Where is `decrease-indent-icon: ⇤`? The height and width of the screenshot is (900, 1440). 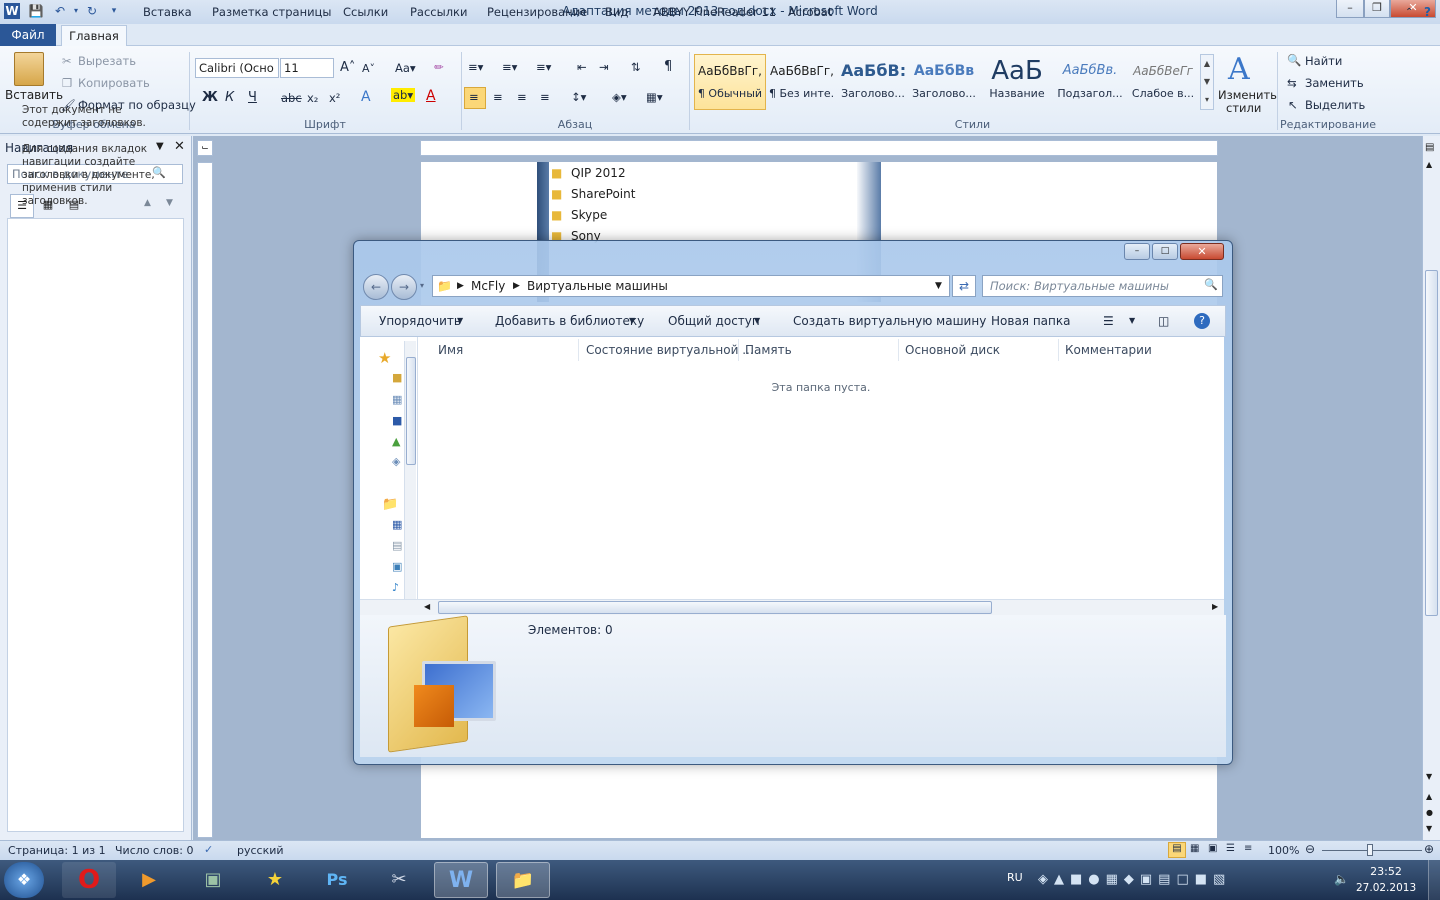
decrease-indent-icon: ⇤ is located at coordinates (582, 67).